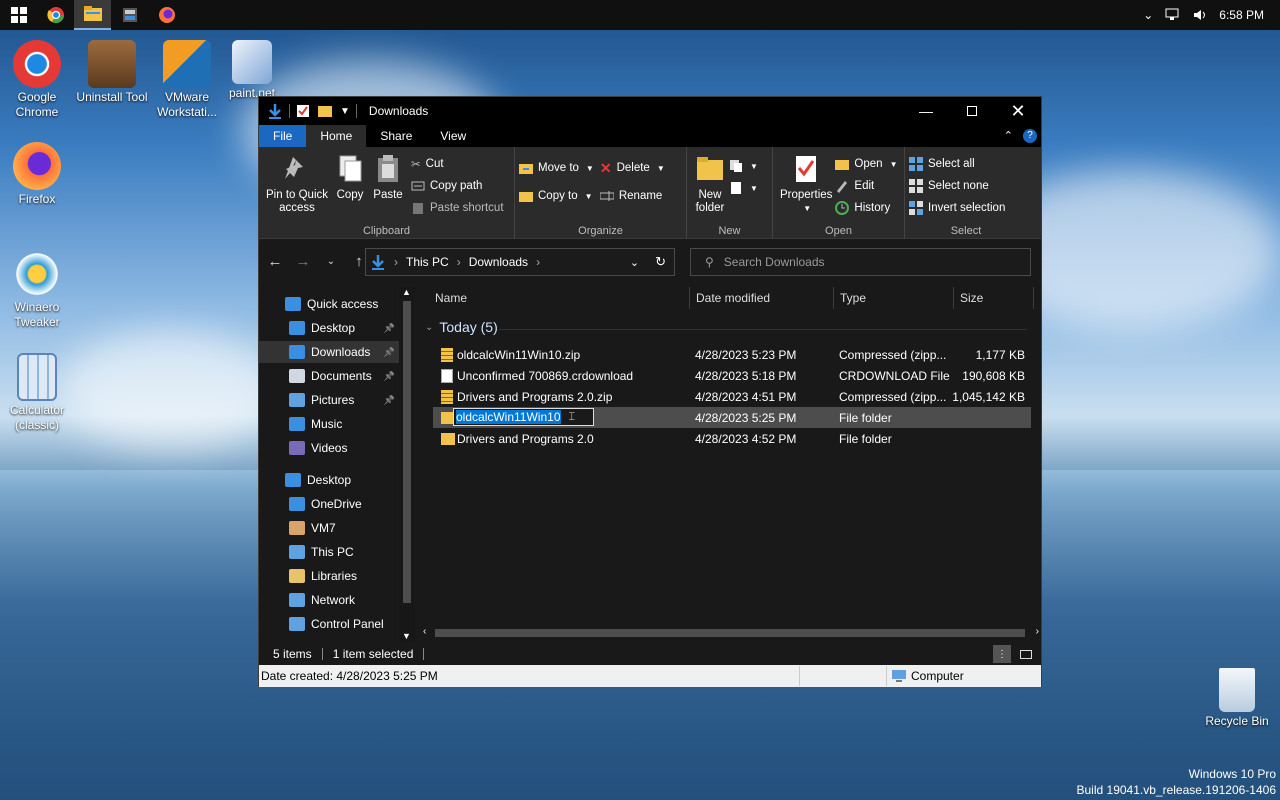  Describe the element at coordinates (129, 15) in the screenshot. I see `taskbar-uninstall-tool-button` at that location.